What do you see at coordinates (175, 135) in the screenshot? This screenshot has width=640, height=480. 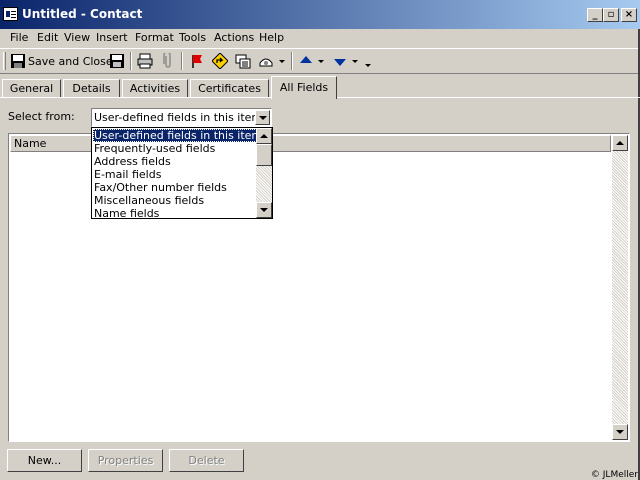 I see `list-item: User-defined fields in this item` at bounding box center [175, 135].